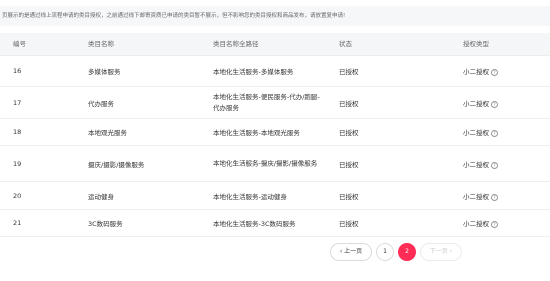 The width and height of the screenshot is (550, 281). I want to click on header-auth-type: 授权类型, so click(476, 44).